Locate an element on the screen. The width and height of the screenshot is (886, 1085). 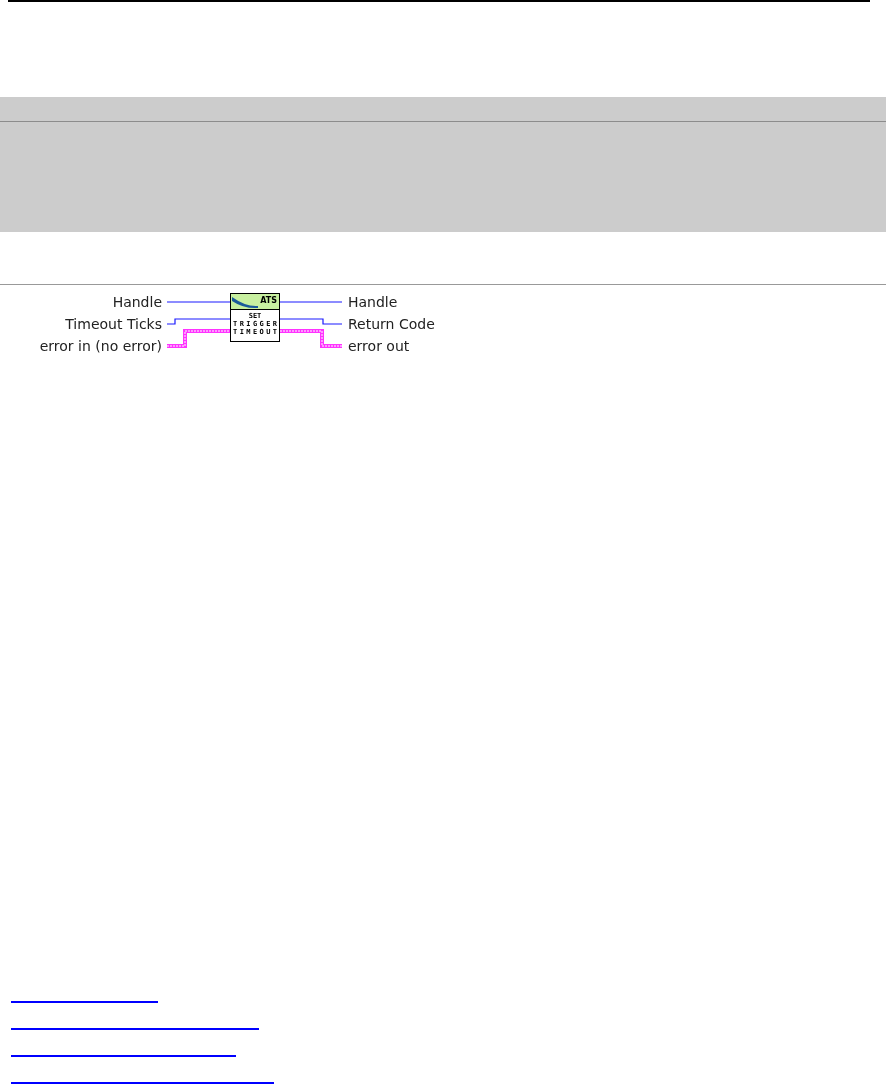
terminal-label: error in (no error) is located at coordinates (100, 346).